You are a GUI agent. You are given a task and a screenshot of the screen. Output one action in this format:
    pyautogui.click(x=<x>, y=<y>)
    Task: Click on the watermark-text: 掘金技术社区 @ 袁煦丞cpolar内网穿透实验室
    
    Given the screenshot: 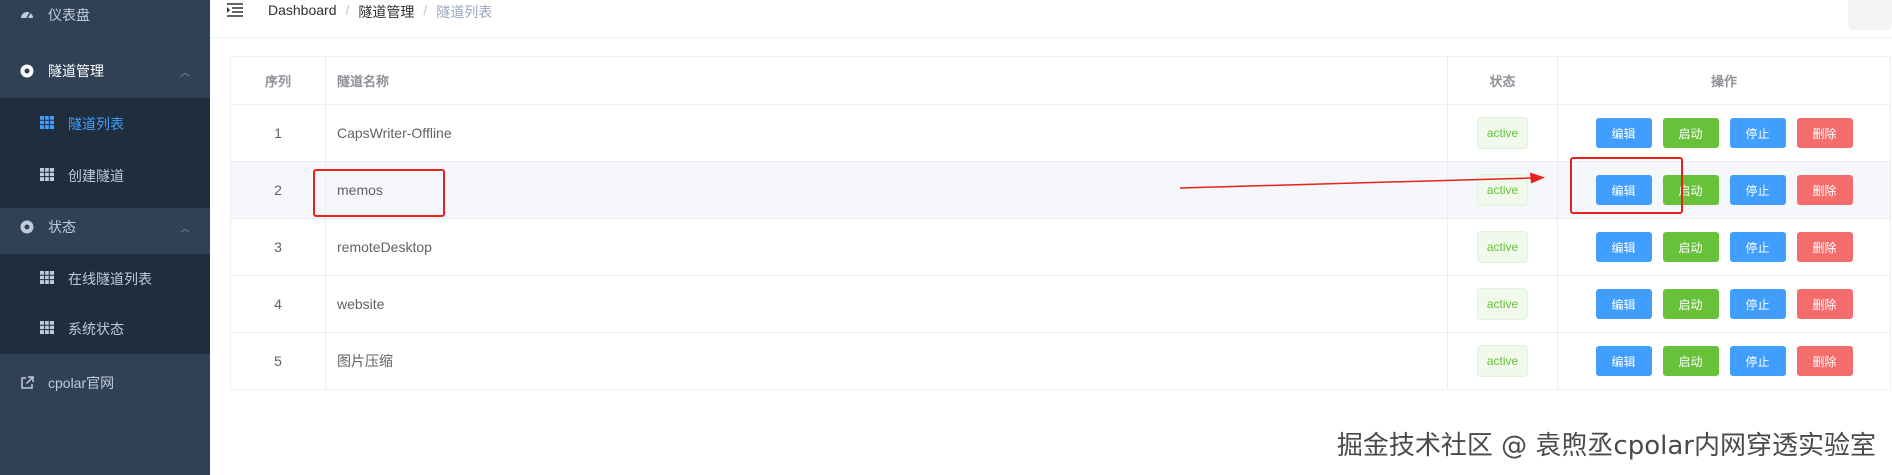 What is the action you would take?
    pyautogui.click(x=1606, y=446)
    